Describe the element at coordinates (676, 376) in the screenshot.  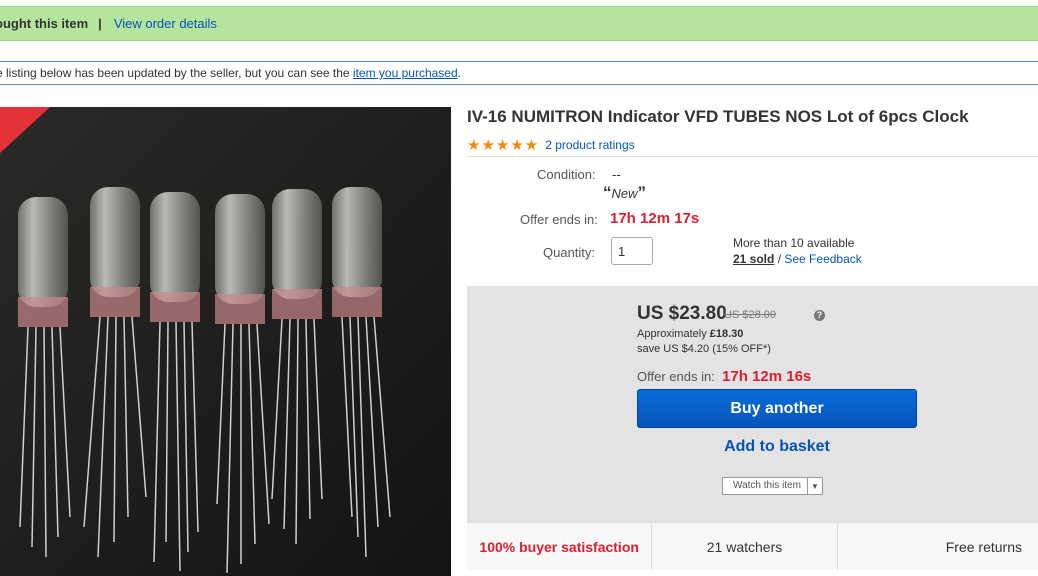
I see `offer-ends-label-2: Offer ends in:` at that location.